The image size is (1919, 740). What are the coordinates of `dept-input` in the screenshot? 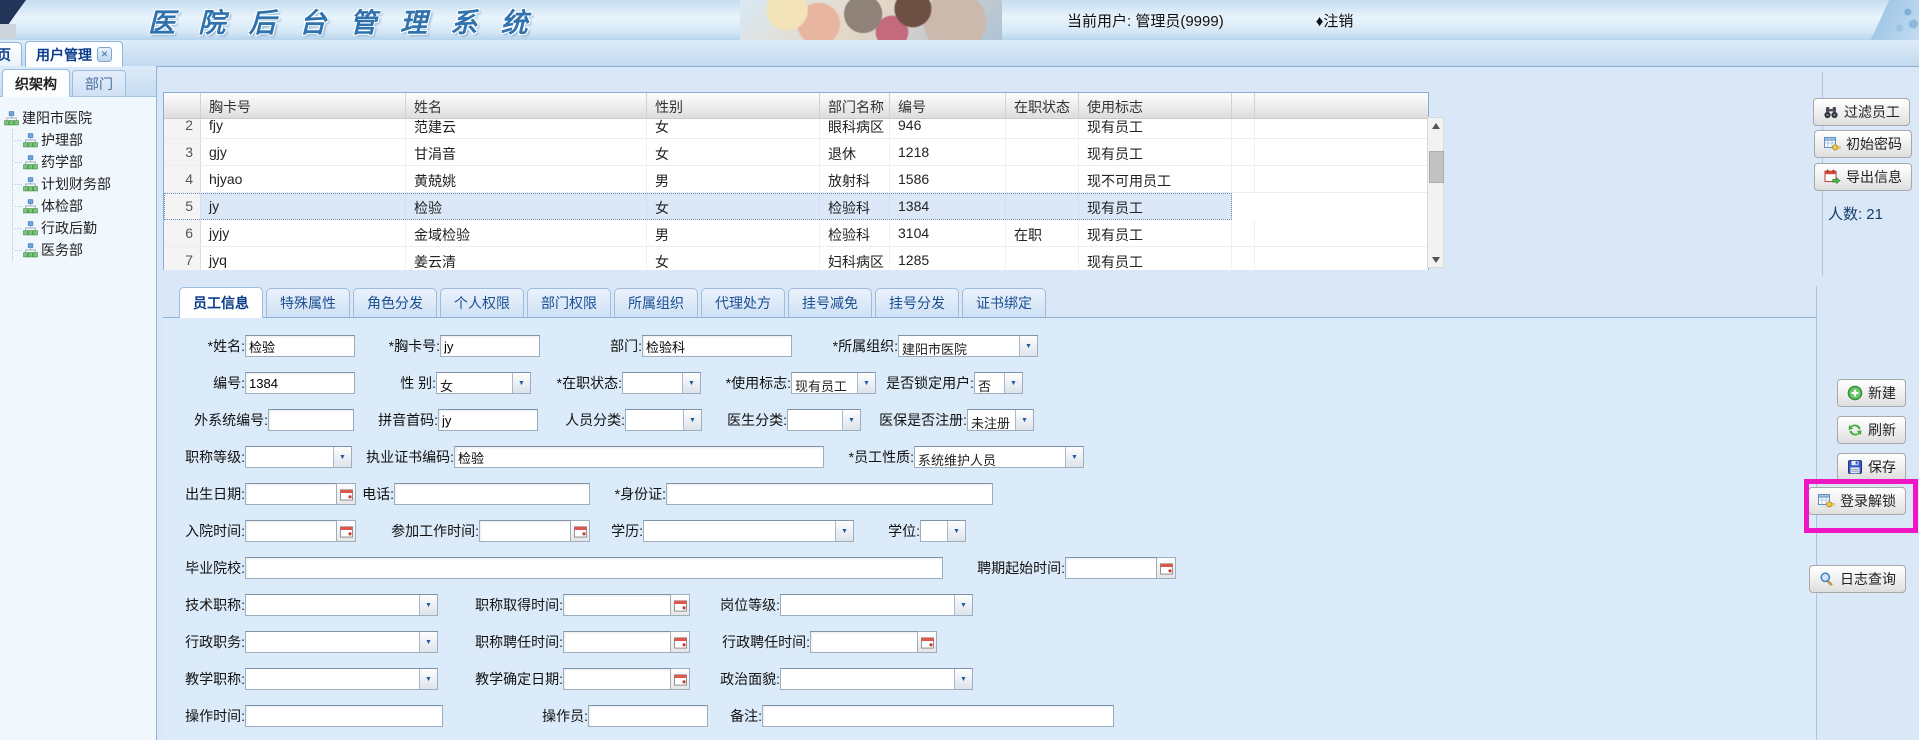 It's located at (717, 346).